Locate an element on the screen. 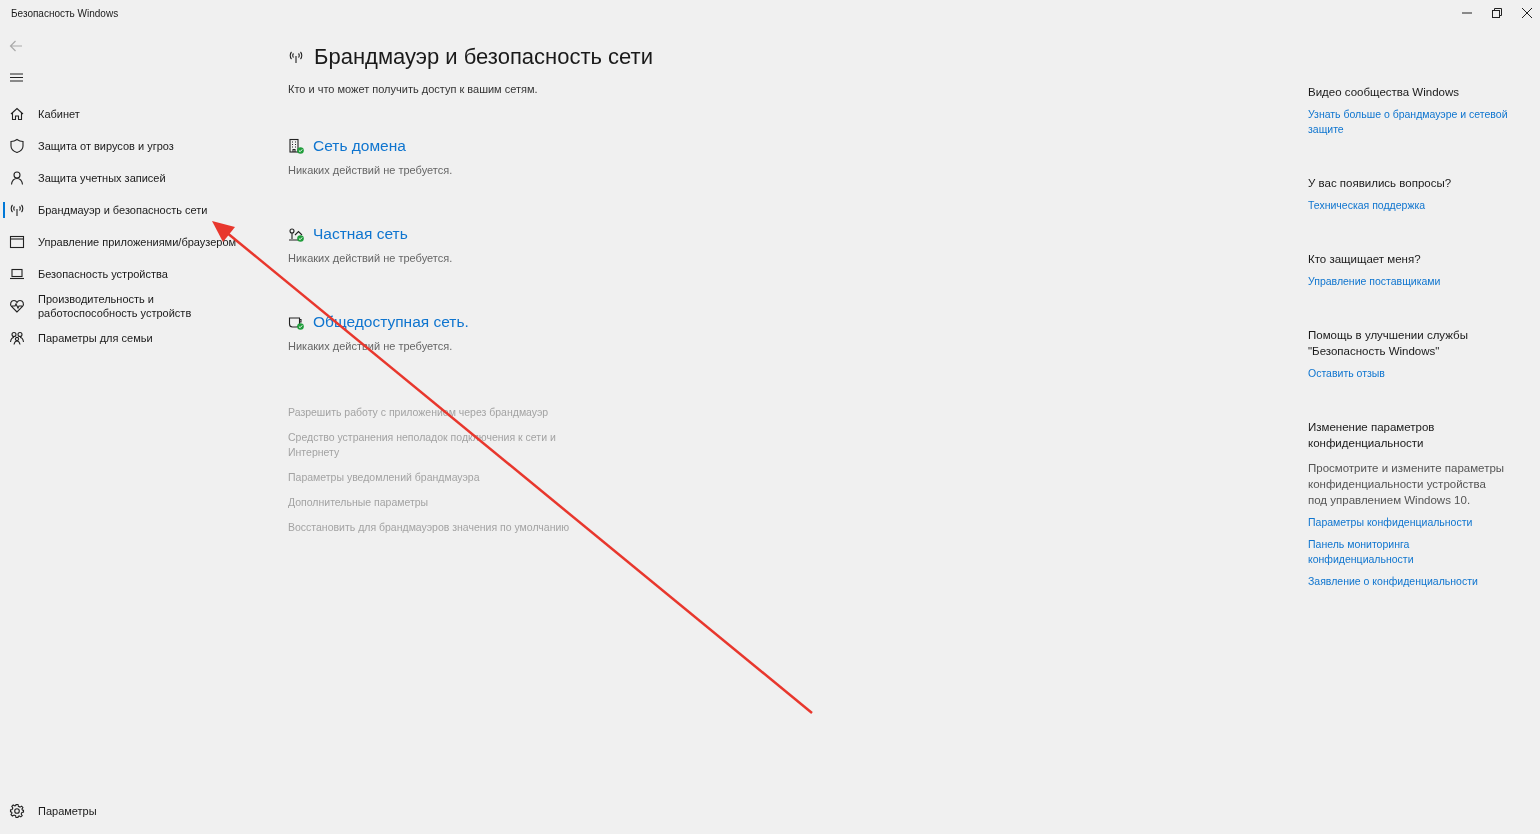  settings-icon is located at coordinates (17, 811).